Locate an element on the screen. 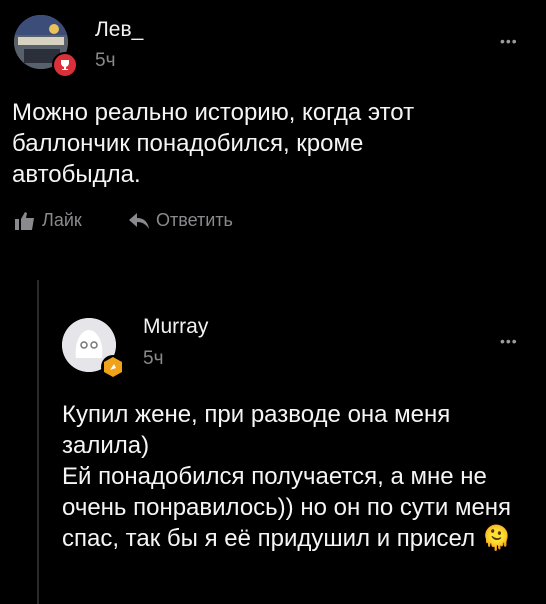 Image resolution: width=546 pixels, height=604 pixels. comment-time: 5ч is located at coordinates (105, 60).